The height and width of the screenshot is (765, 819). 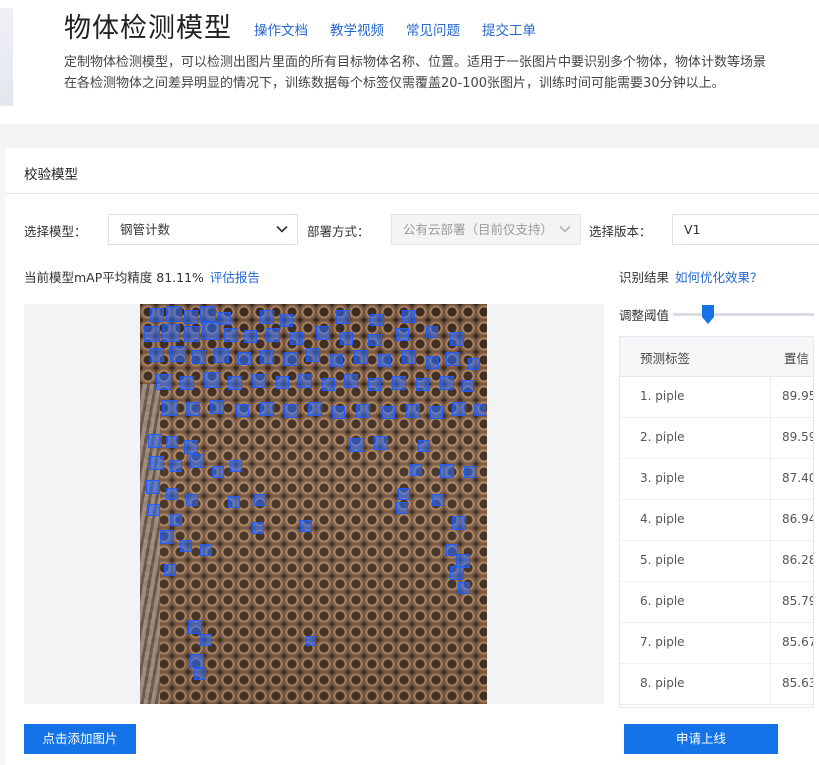 What do you see at coordinates (478, 229) in the screenshot?
I see `deploy-select-value: 公有云部署（目前仅支持）` at bounding box center [478, 229].